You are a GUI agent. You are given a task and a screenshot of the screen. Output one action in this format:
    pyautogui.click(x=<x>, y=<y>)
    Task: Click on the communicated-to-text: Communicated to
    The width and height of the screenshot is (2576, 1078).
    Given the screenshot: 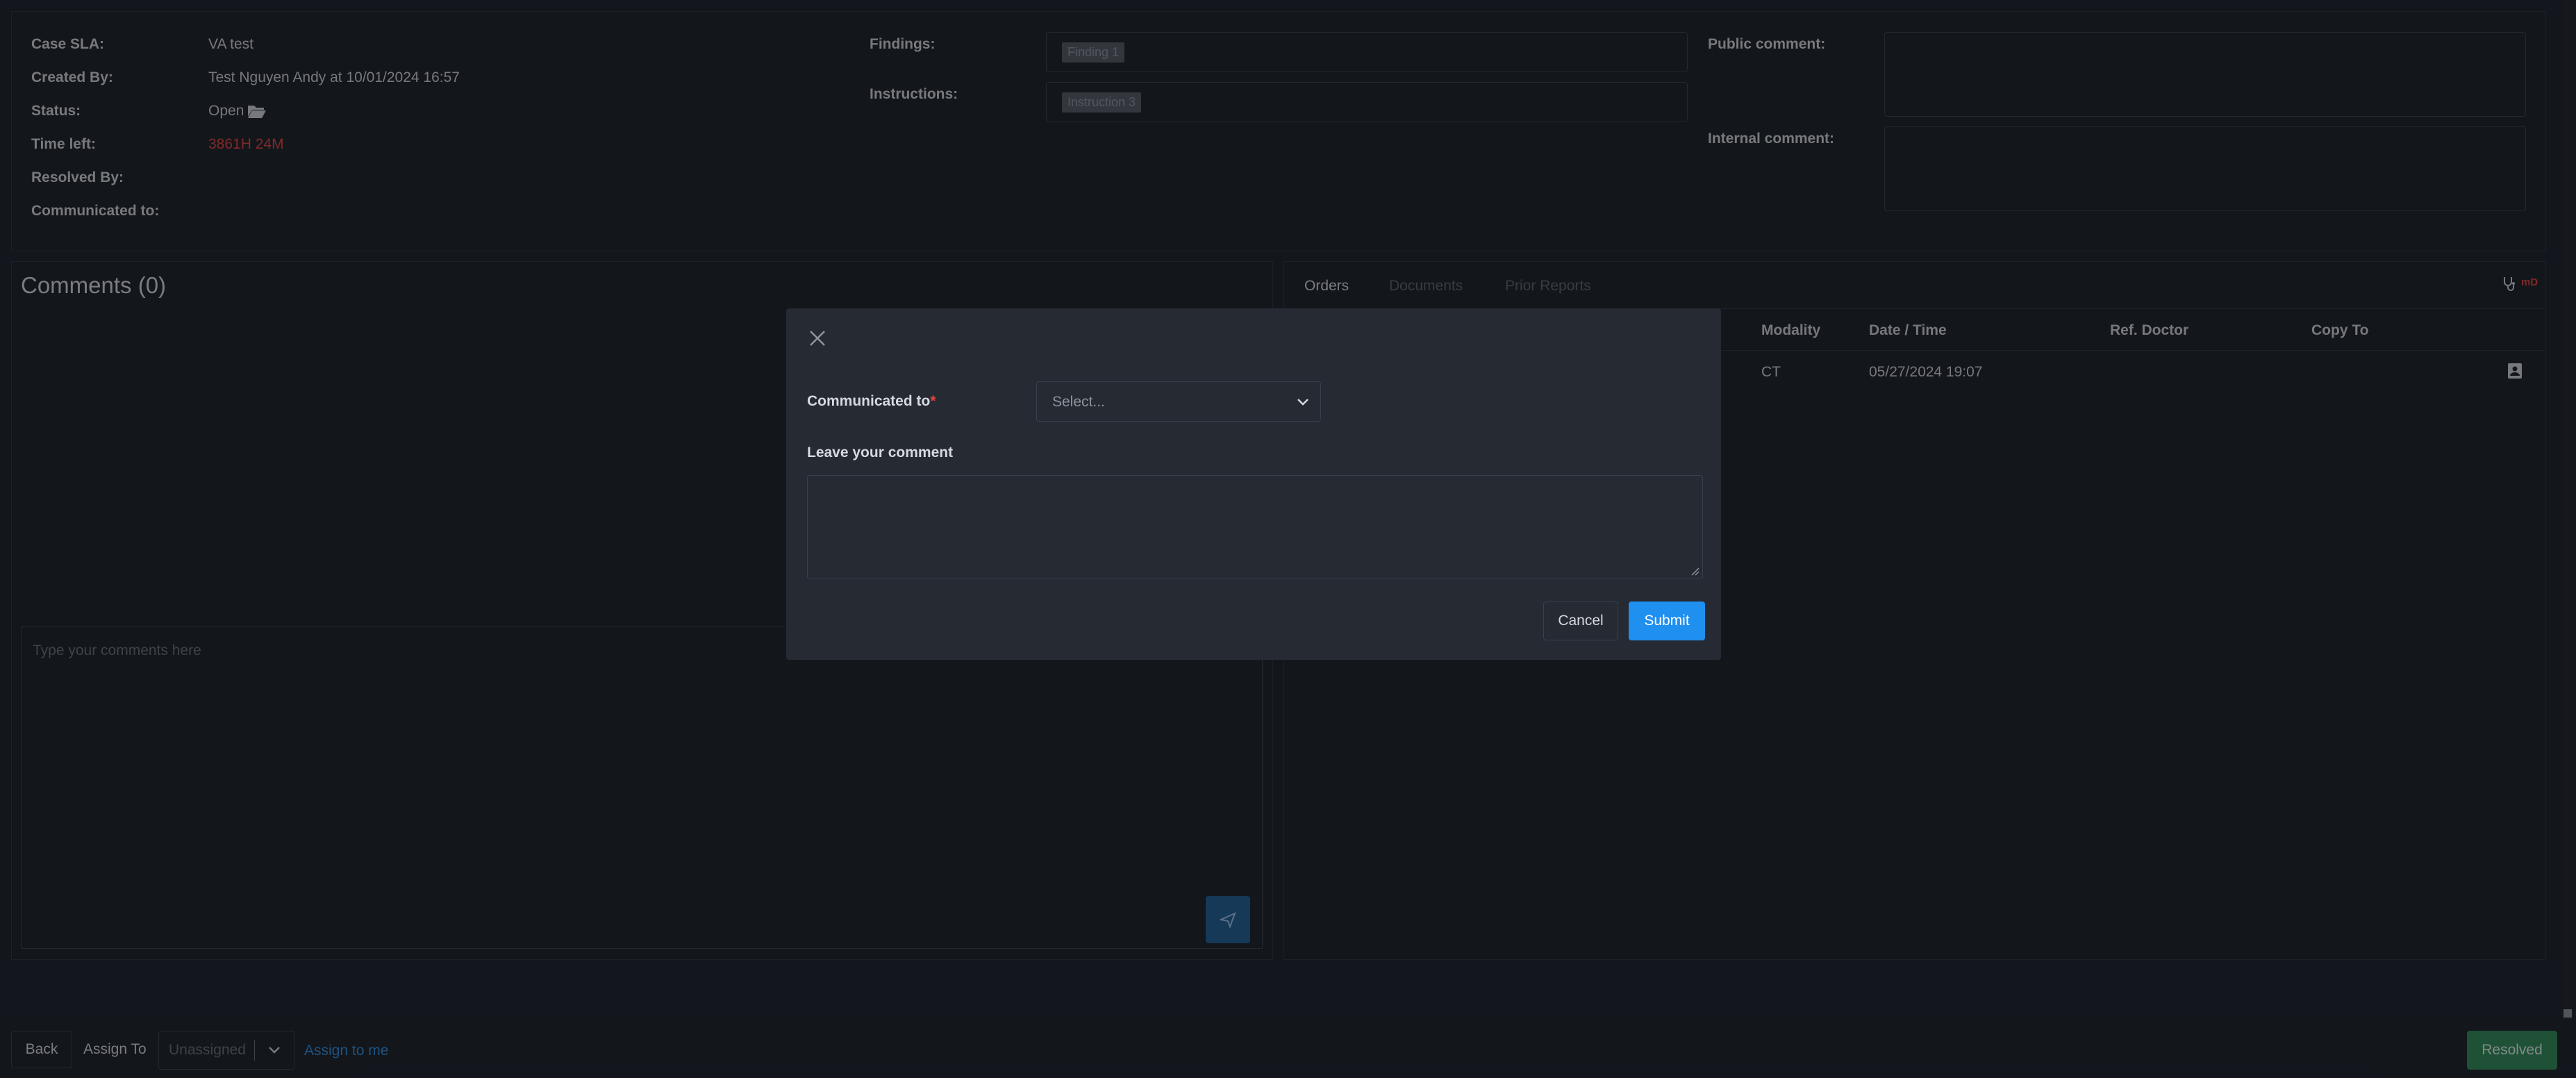 What is the action you would take?
    pyautogui.click(x=869, y=401)
    